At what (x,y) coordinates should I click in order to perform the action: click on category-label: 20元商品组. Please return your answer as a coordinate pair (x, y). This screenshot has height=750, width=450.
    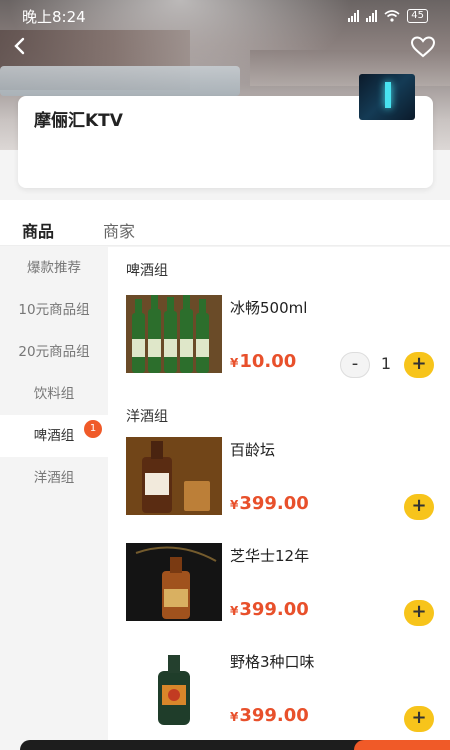
    Looking at the image, I should click on (54, 352).